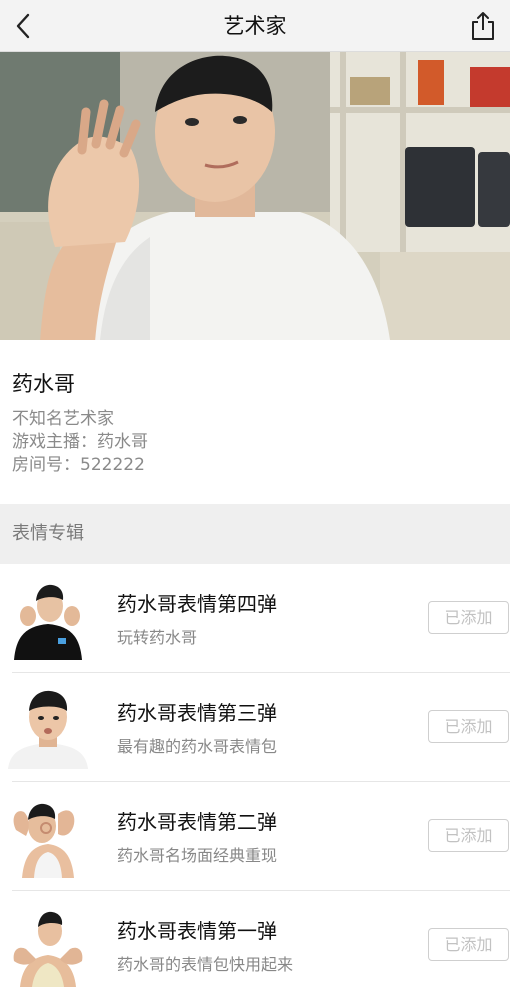  I want to click on album-subtitle: 玩转药水哥, so click(157, 637).